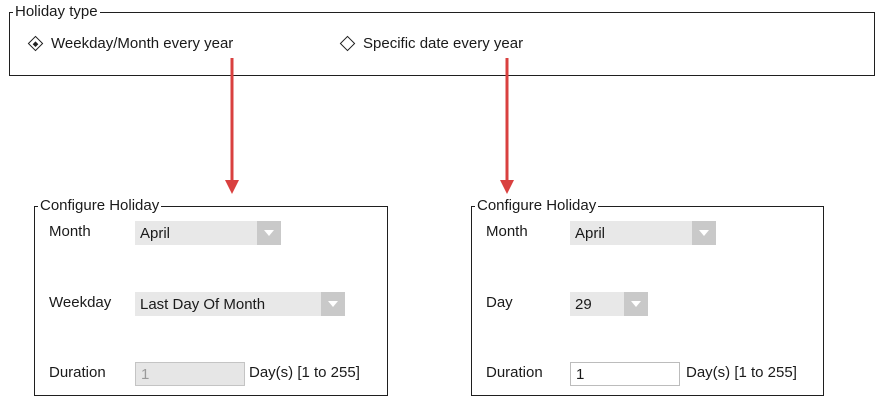 This screenshot has height=398, width=877. I want to click on radio-specific-date-label: Specific date every year, so click(443, 43).